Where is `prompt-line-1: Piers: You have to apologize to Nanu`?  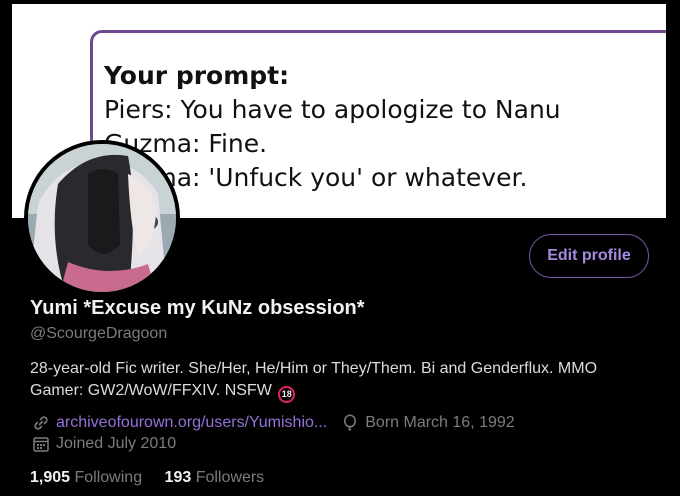 prompt-line-1: Piers: You have to apologize to Nanu is located at coordinates (332, 109).